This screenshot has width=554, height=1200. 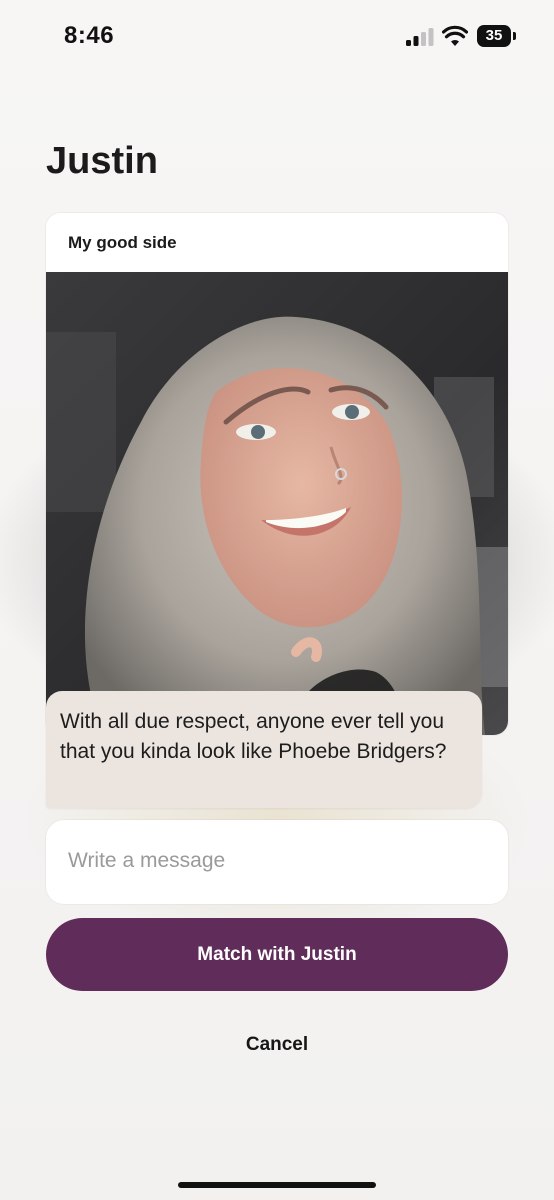 I want to click on status-bar: 8:46 35, so click(x=277, y=35).